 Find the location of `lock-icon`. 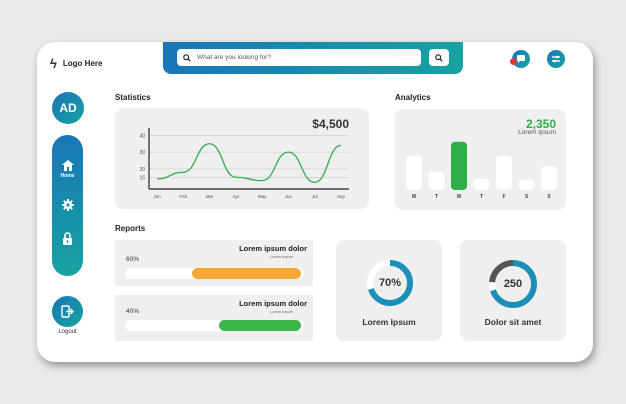

lock-icon is located at coordinates (67, 238).